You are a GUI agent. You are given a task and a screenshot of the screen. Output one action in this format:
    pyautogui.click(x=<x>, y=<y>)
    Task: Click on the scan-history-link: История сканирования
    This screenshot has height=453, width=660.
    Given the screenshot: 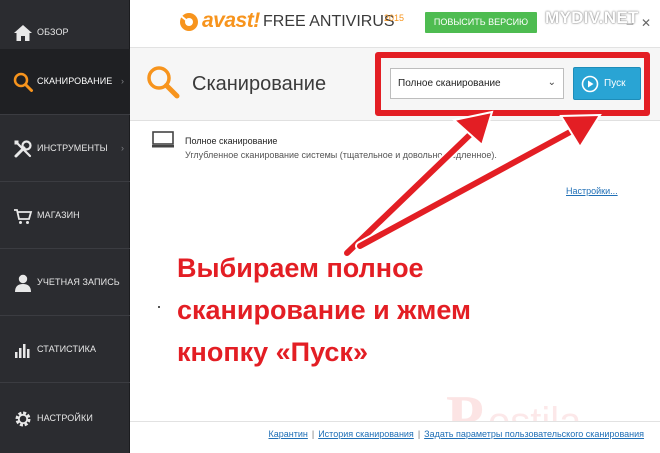 What is the action you would take?
    pyautogui.click(x=366, y=434)
    